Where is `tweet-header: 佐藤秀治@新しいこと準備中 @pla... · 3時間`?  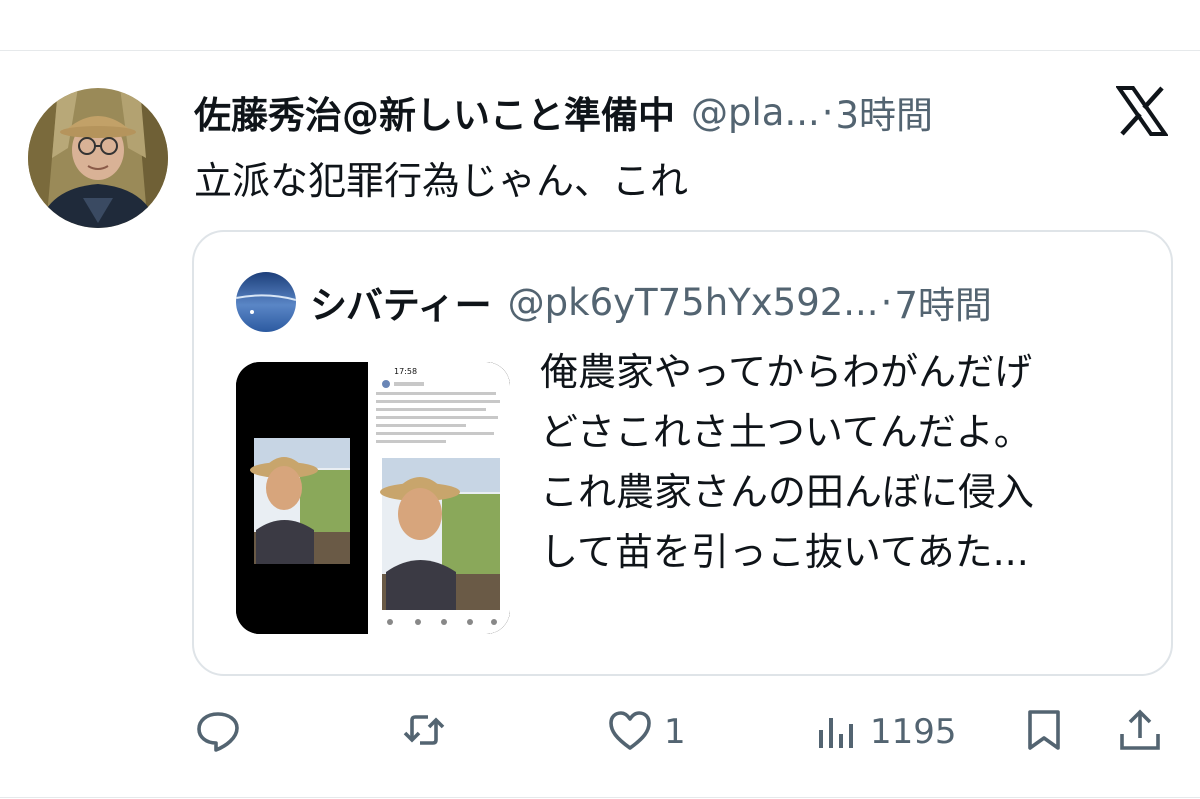
tweet-header: 佐藤秀治@新しいこと準備中 @pla... · 3時間 is located at coordinates (563, 112).